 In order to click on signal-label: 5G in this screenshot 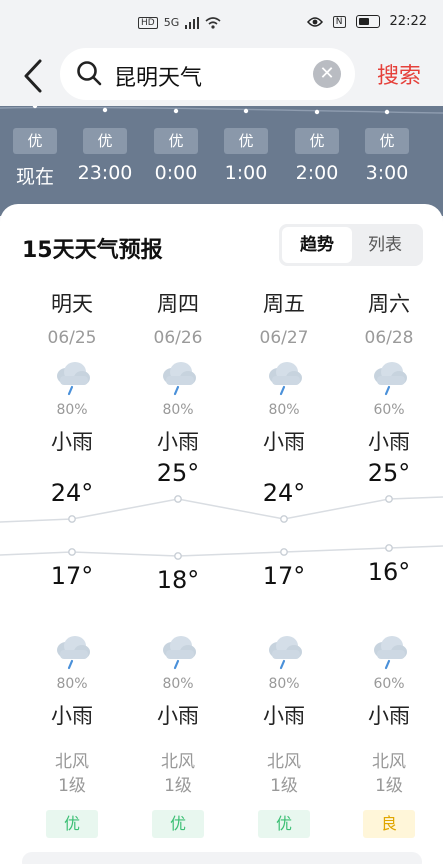, I will do `click(171, 22)`.